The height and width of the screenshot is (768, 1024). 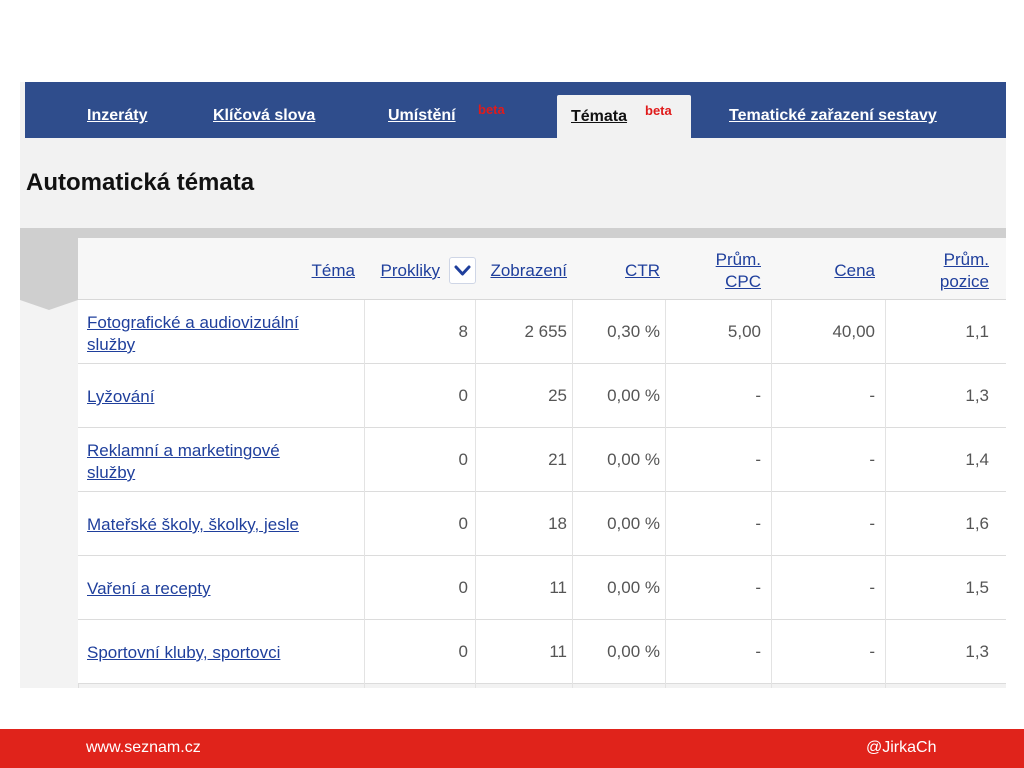 I want to click on cpc-value: 5,00, so click(x=744, y=331).